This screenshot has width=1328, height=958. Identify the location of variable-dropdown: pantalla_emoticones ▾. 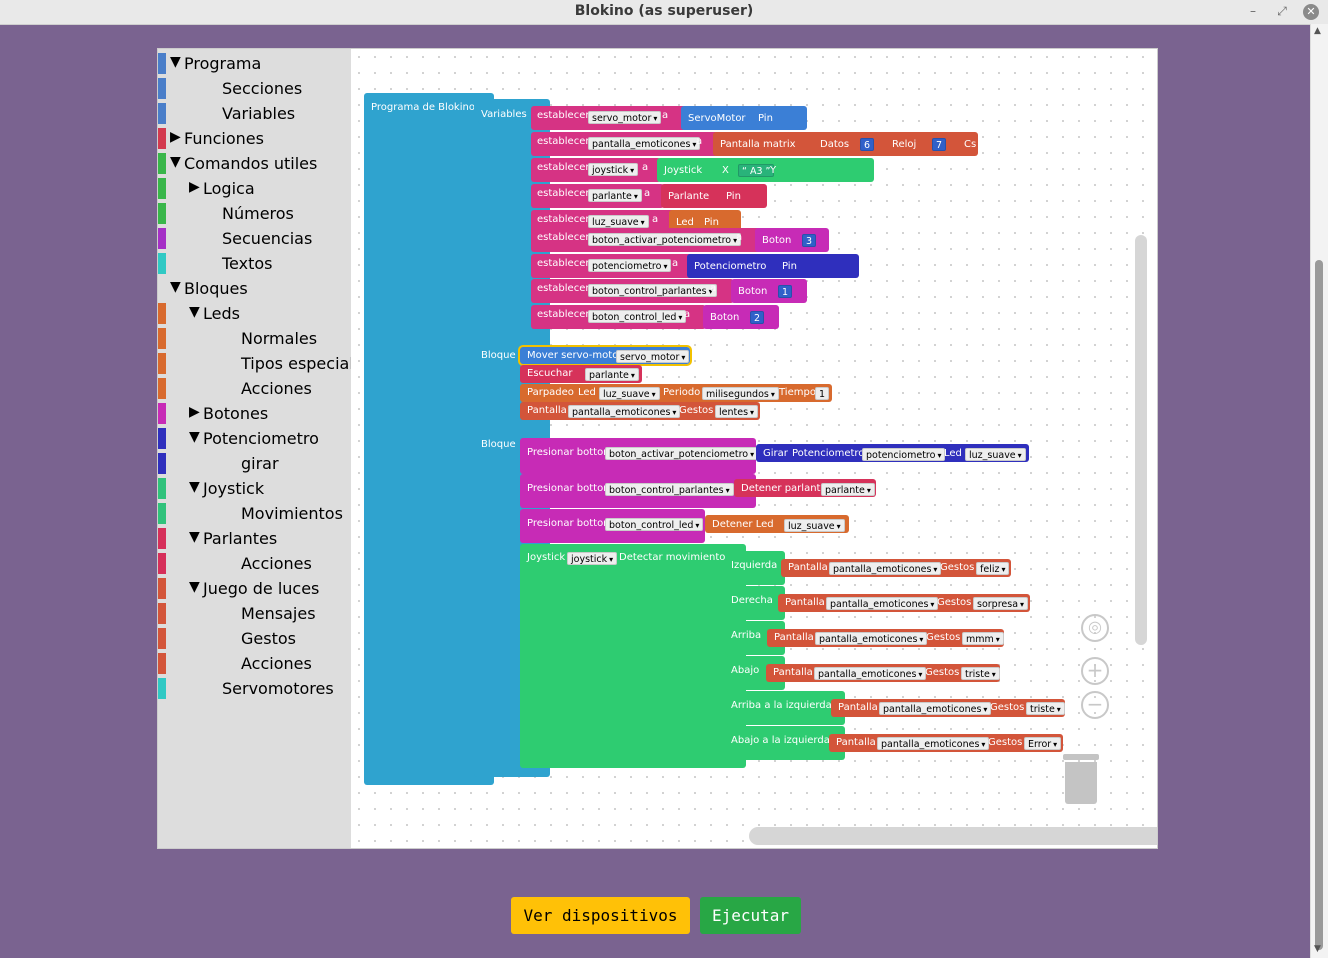
(644, 143).